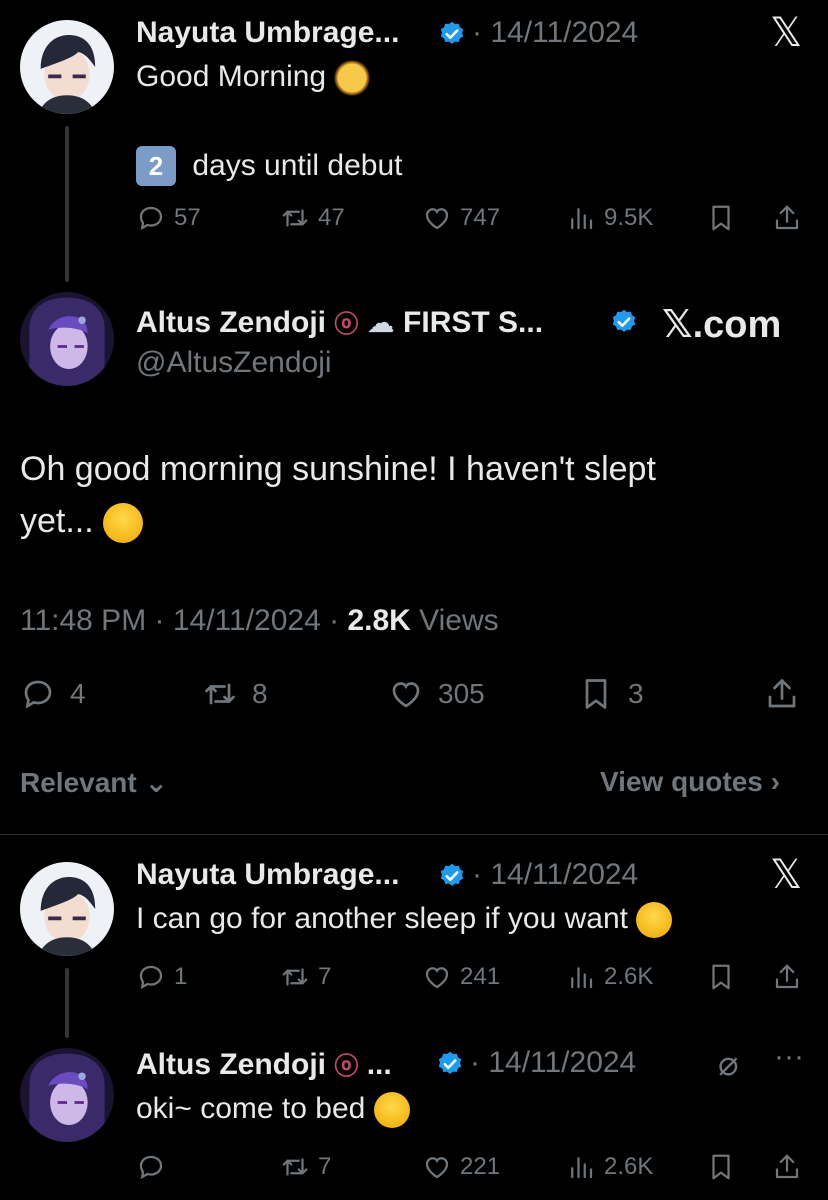  I want to click on chevron-right-icon: ›, so click(775, 781).